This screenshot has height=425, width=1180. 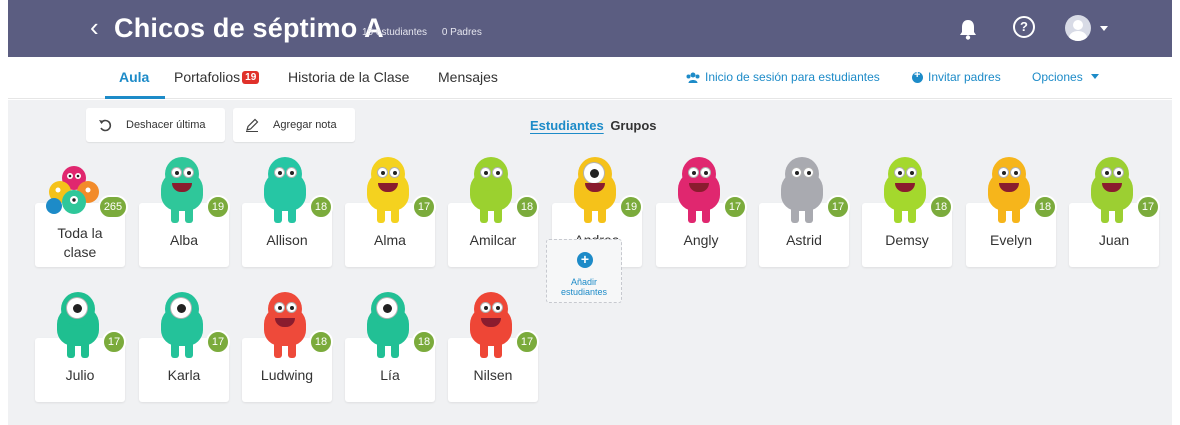 I want to click on student-name: Astrid, so click(x=804, y=240).